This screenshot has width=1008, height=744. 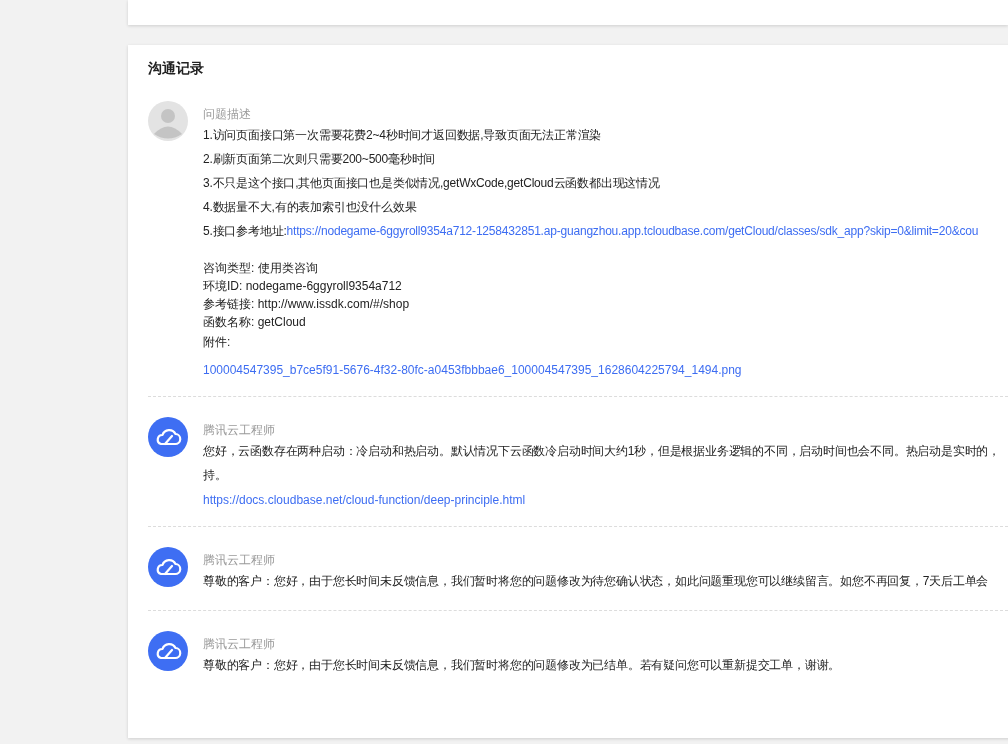 What do you see at coordinates (168, 121) in the screenshot?
I see `avatar-icon` at bounding box center [168, 121].